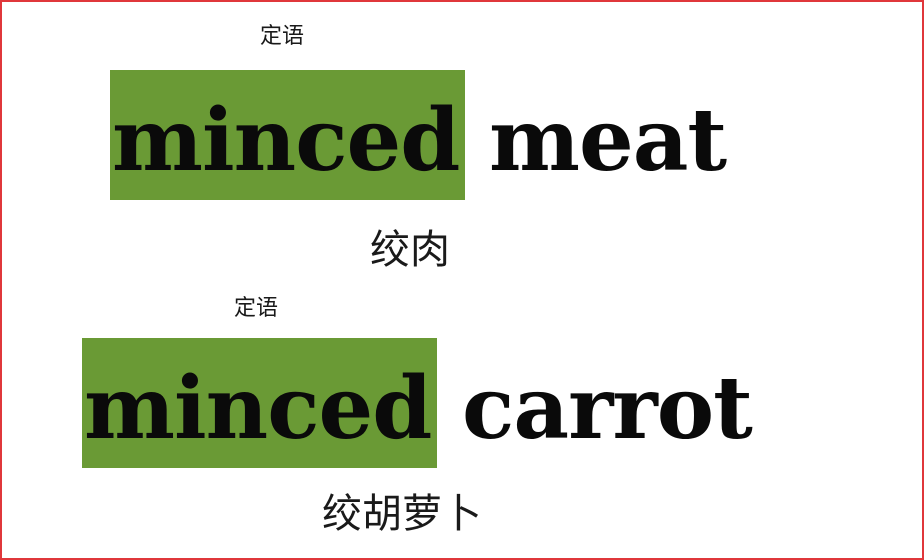 Image resolution: width=924 pixels, height=560 pixels. I want to click on modifier-word-2: minced, so click(258, 408).